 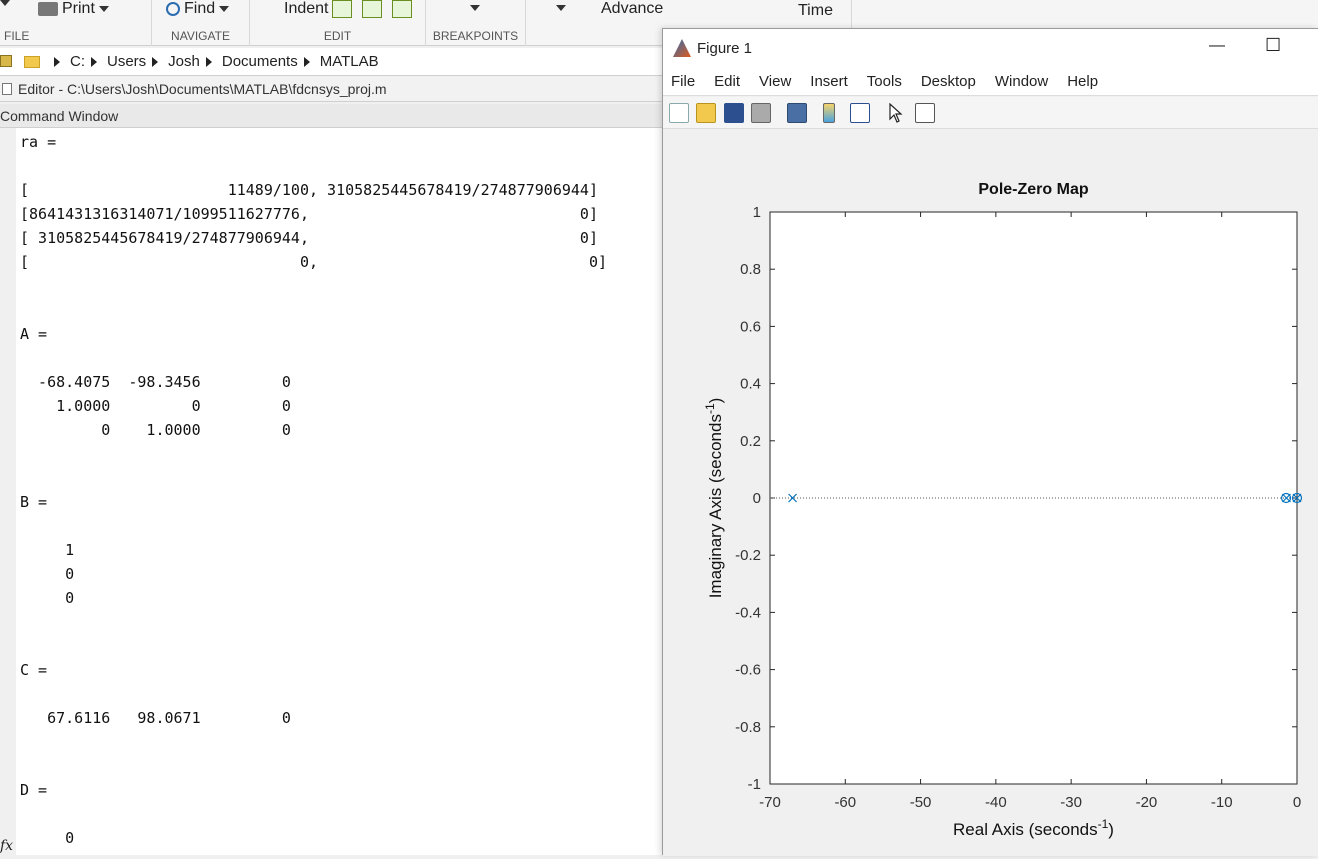 I want to click on legend-icon, so click(x=860, y=113).